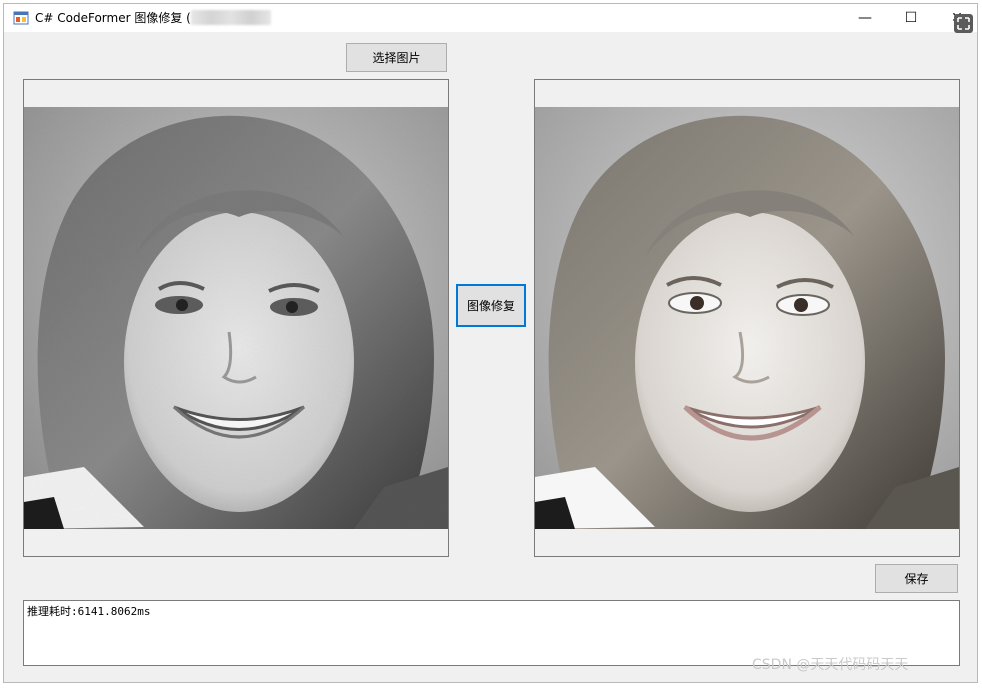  I want to click on select-image-button: 选择图片, so click(396, 57).